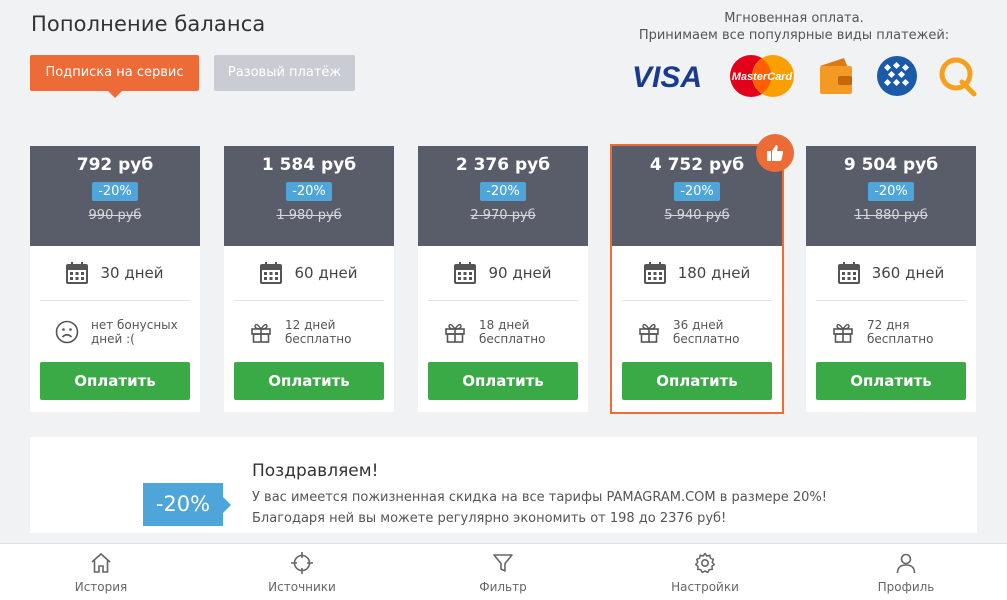 The width and height of the screenshot is (1007, 600). I want to click on recommended-badge, so click(775, 153).